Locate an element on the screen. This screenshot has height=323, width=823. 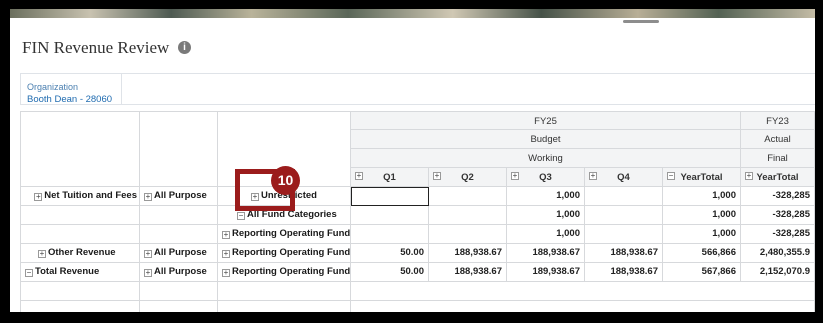
column-header-period: + YearTotal is located at coordinates (778, 177).